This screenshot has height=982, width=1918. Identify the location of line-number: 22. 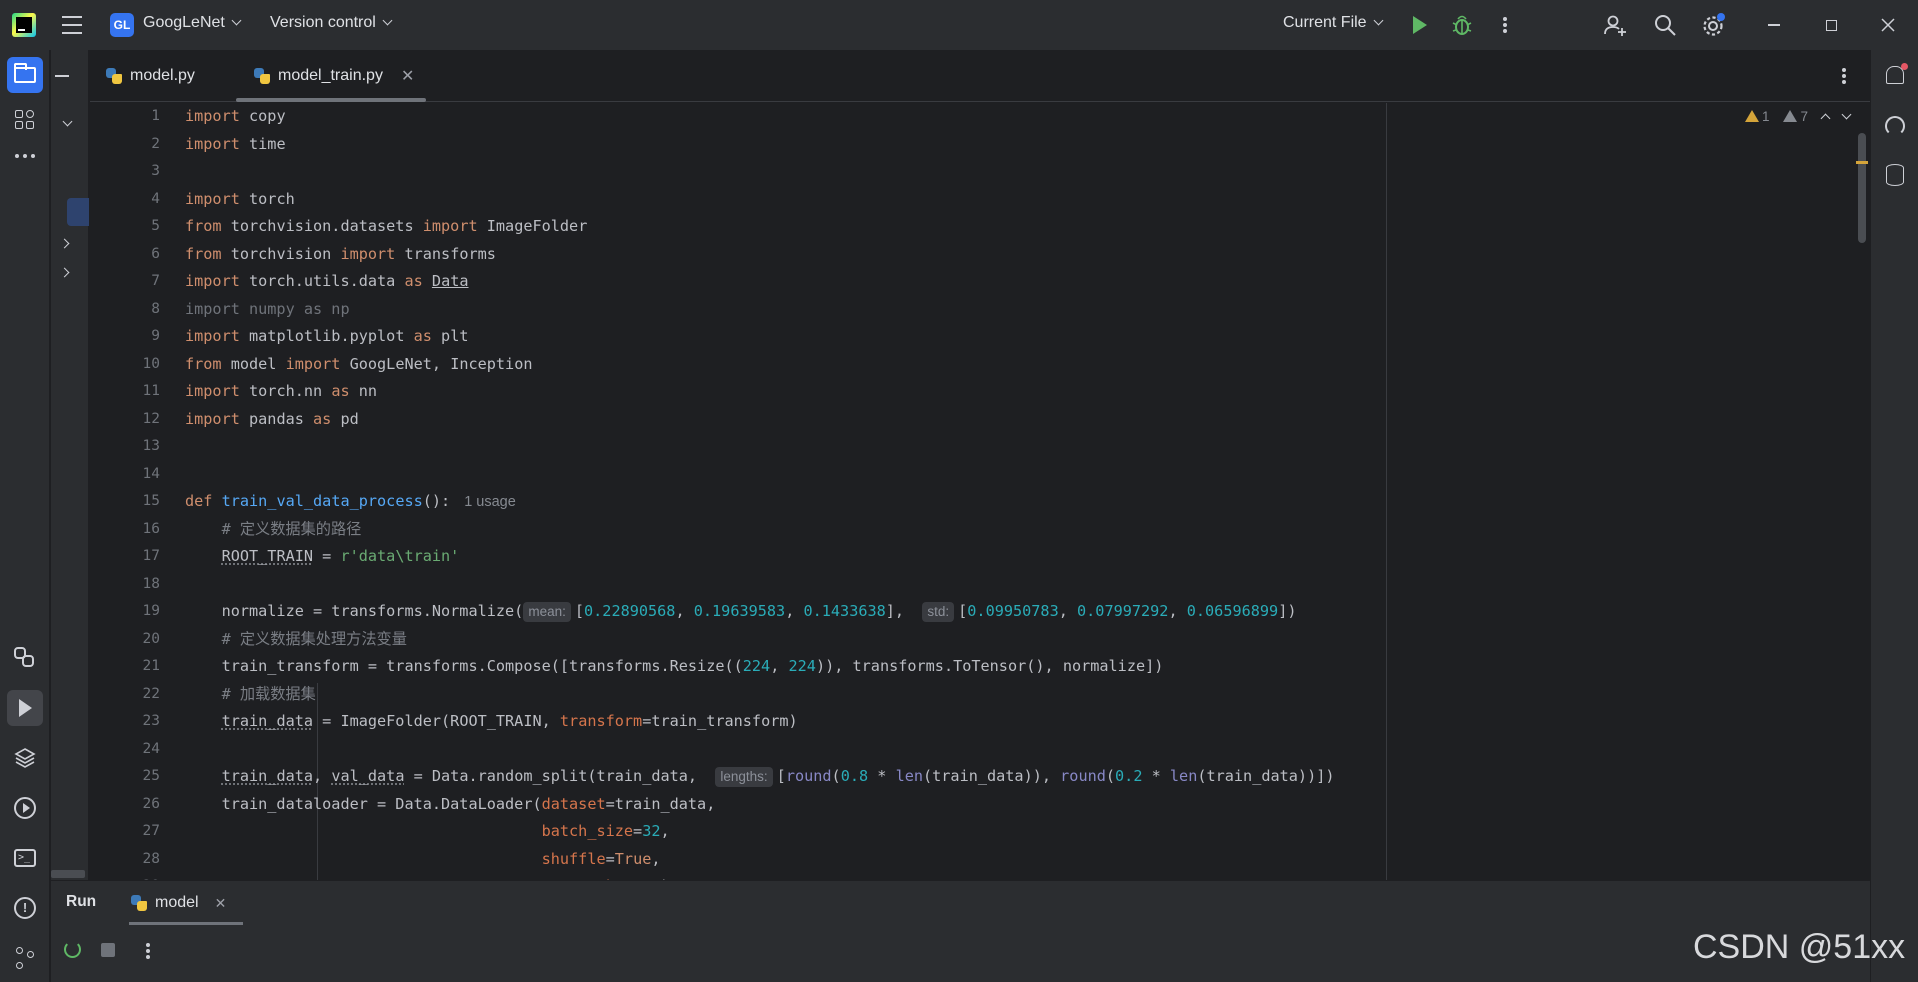
(131, 695).